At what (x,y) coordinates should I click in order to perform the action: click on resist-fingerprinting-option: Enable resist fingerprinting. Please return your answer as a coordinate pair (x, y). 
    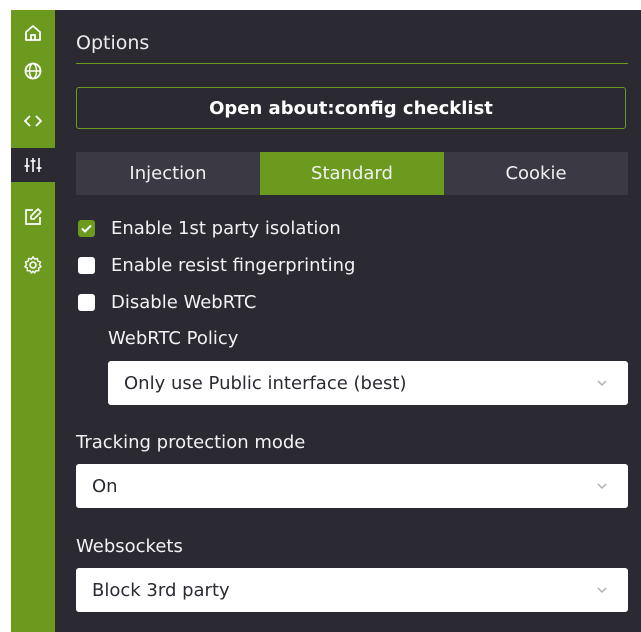
    Looking at the image, I should click on (215, 265).